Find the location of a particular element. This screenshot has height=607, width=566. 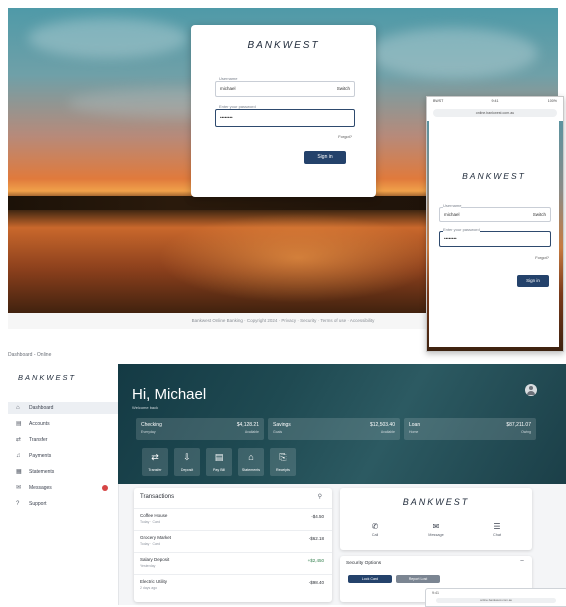

sidebar-item-payments: ♫ Payments is located at coordinates (63, 456).